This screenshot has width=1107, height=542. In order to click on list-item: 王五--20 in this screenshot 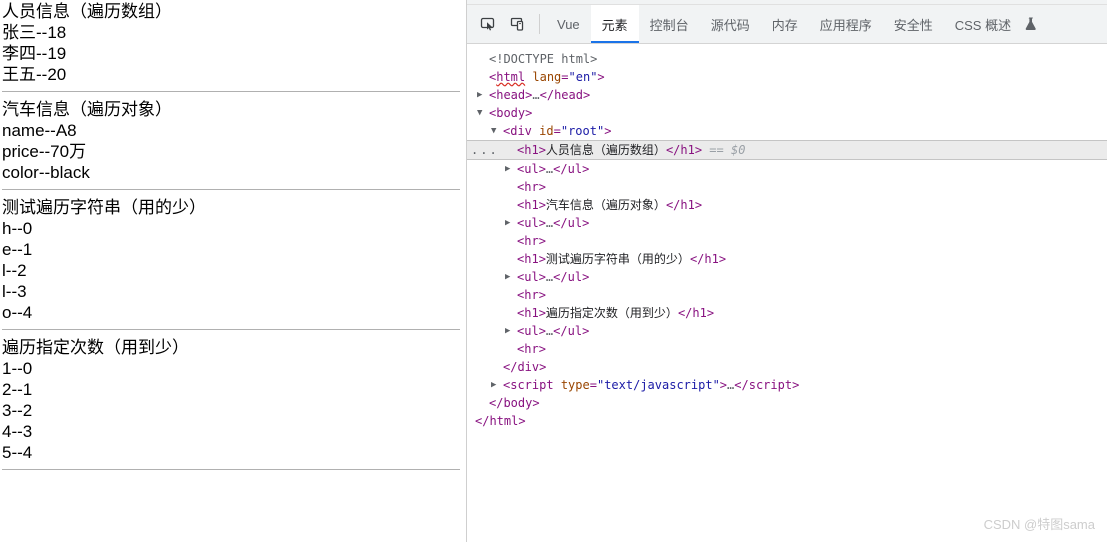, I will do `click(34, 74)`.